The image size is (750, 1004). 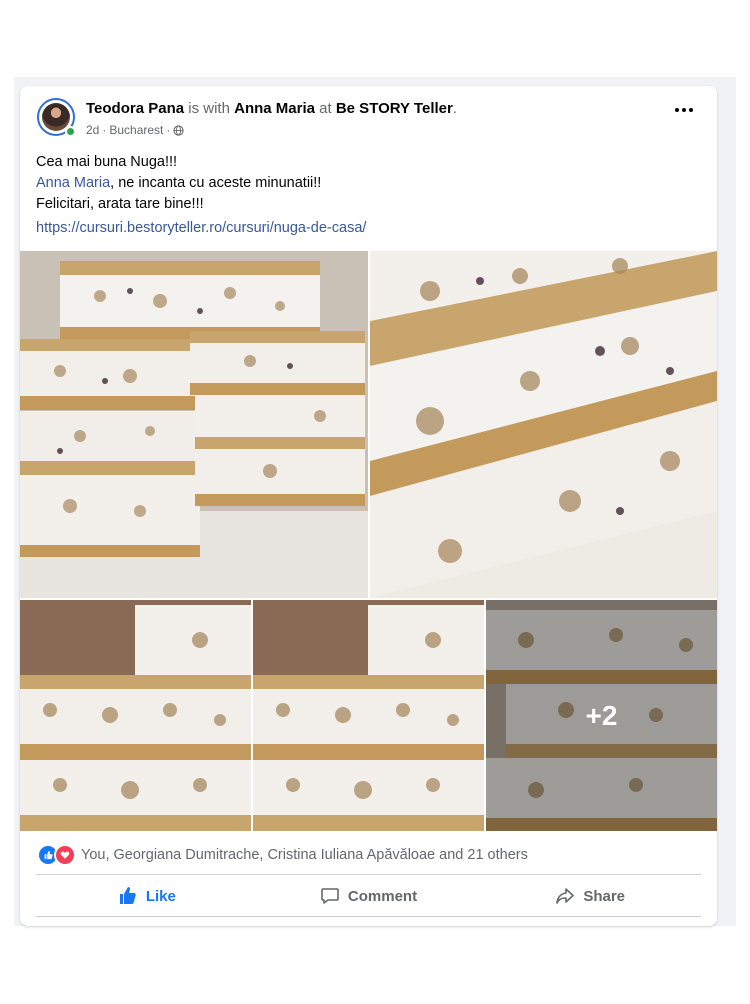 I want to click on like-button: Like, so click(x=147, y=896).